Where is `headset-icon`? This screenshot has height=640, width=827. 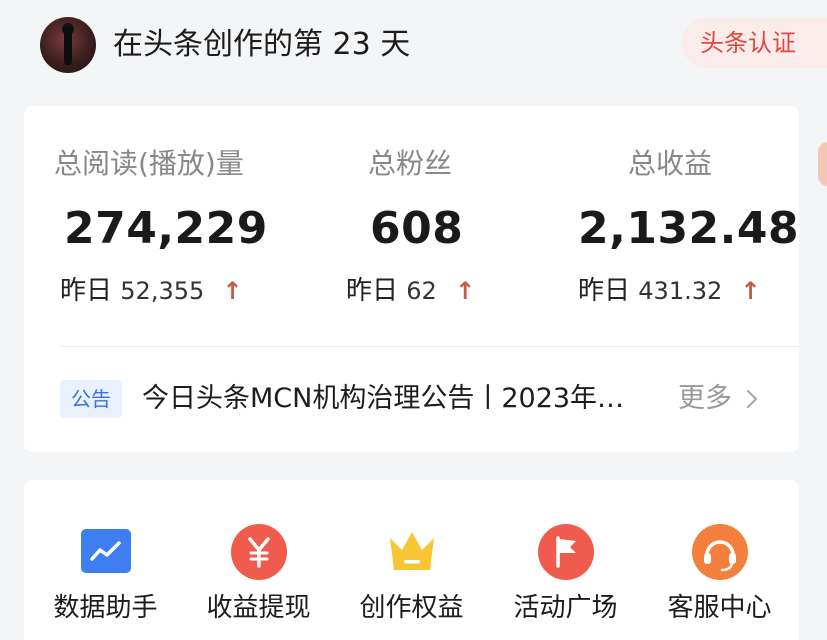 headset-icon is located at coordinates (720, 552).